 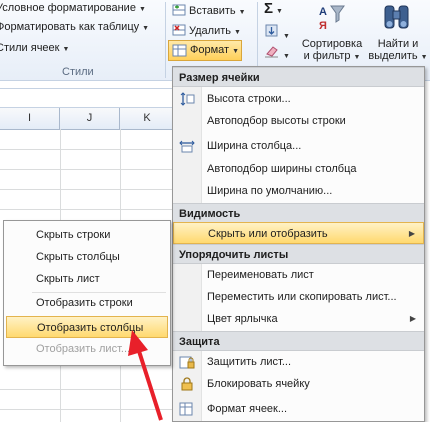 I want to click on row-height-icon, so click(x=187, y=99).